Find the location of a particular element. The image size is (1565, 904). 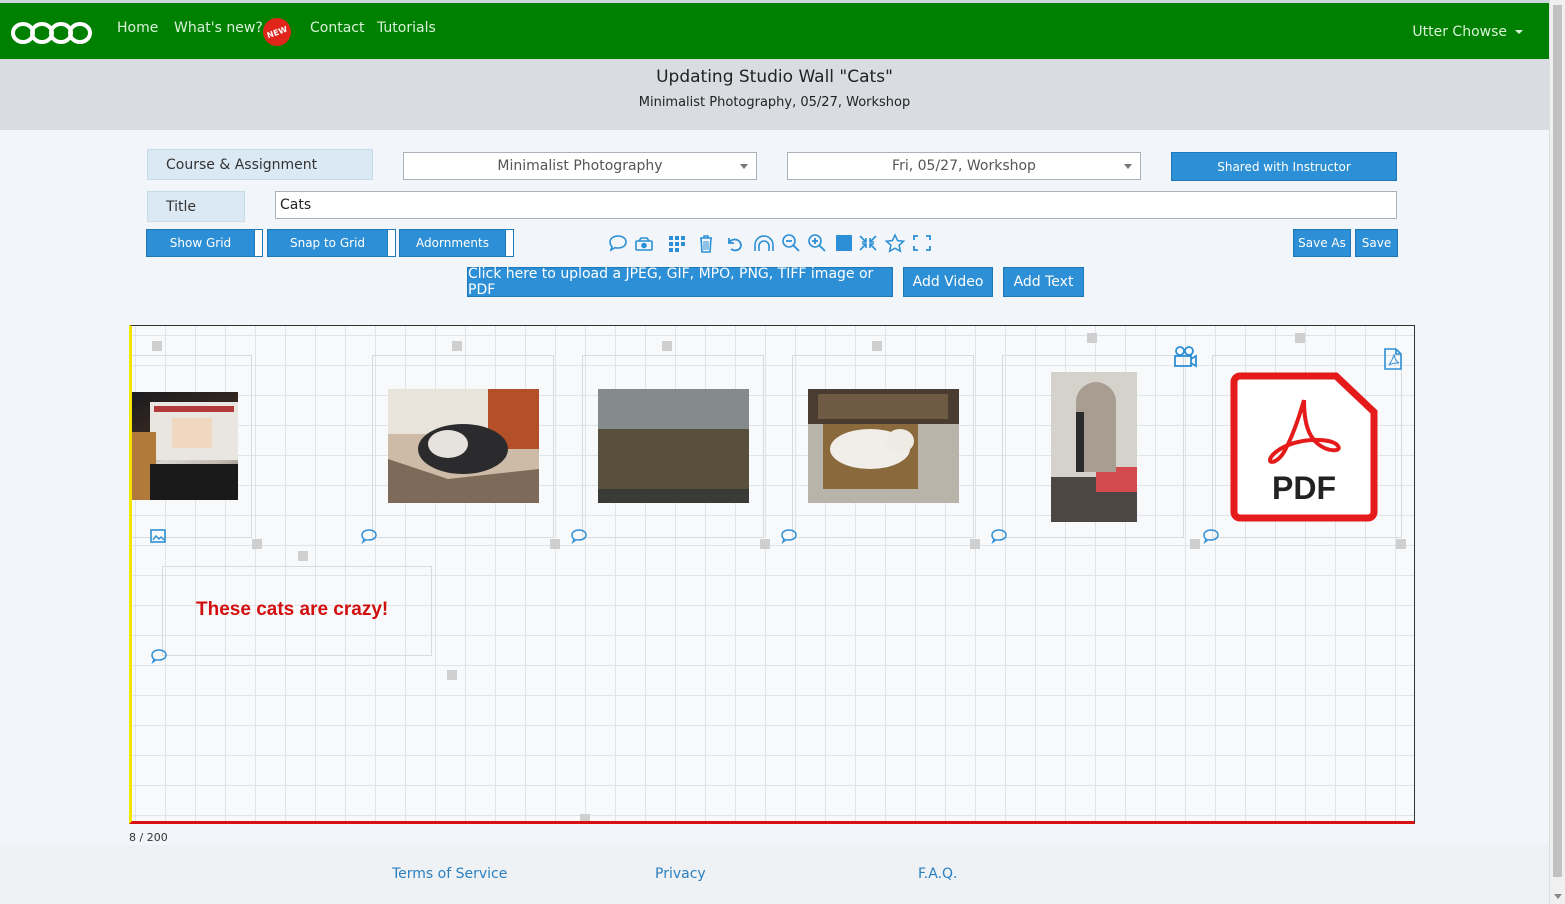

standing-cat-thumbnail is located at coordinates (1094, 447).